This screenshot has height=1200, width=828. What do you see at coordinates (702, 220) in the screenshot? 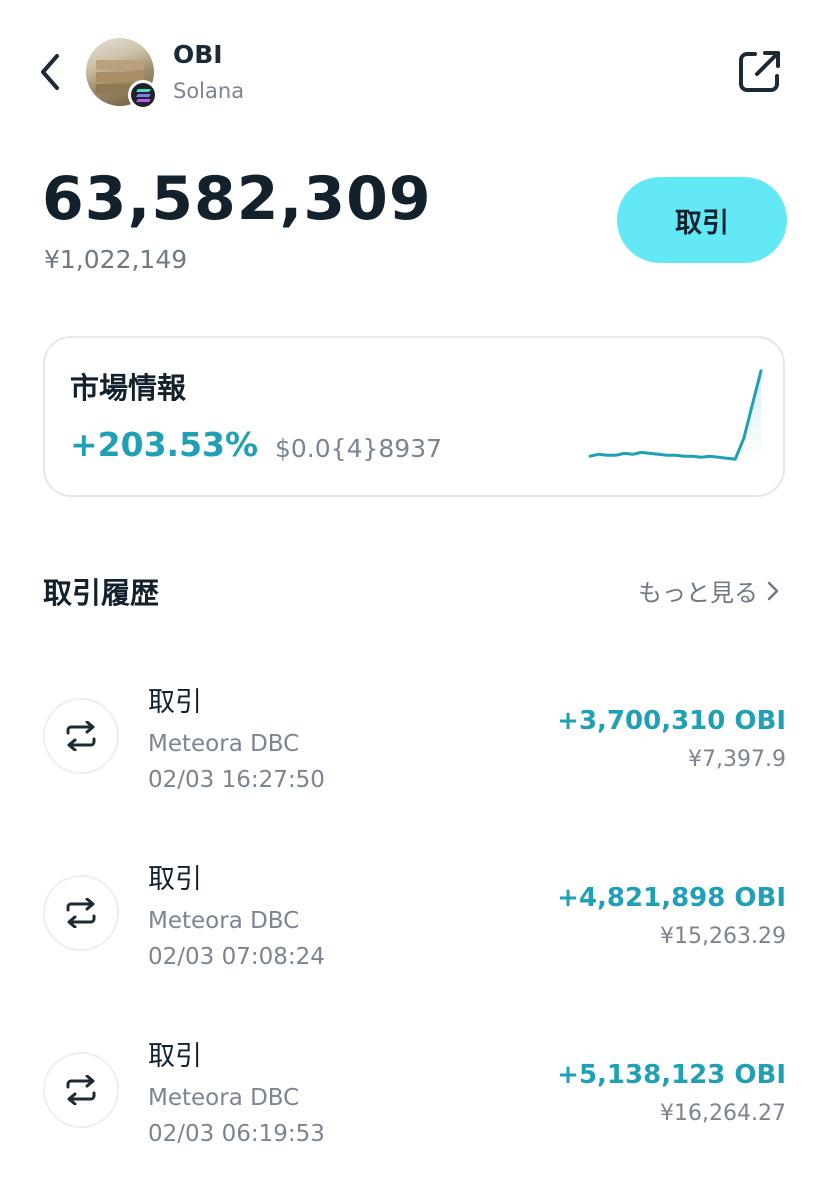
I see `trade-button: 取引` at bounding box center [702, 220].